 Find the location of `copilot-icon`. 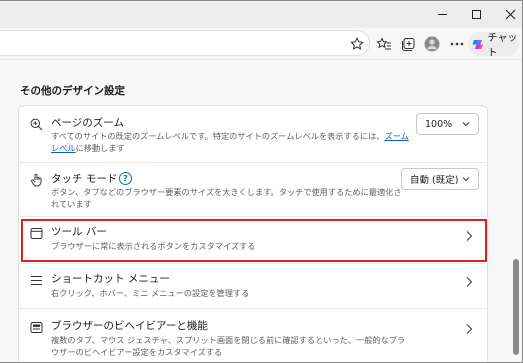

copilot-icon is located at coordinates (477, 44).